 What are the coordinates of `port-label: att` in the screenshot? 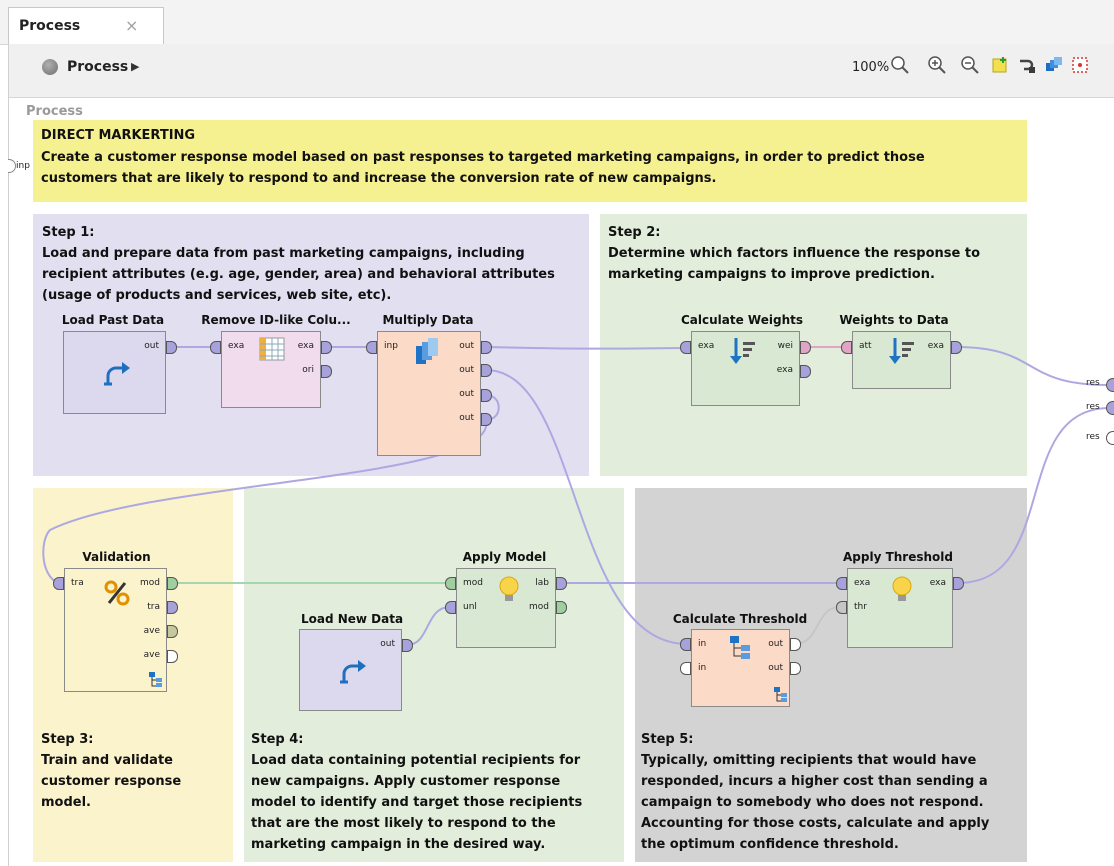 It's located at (865, 346).